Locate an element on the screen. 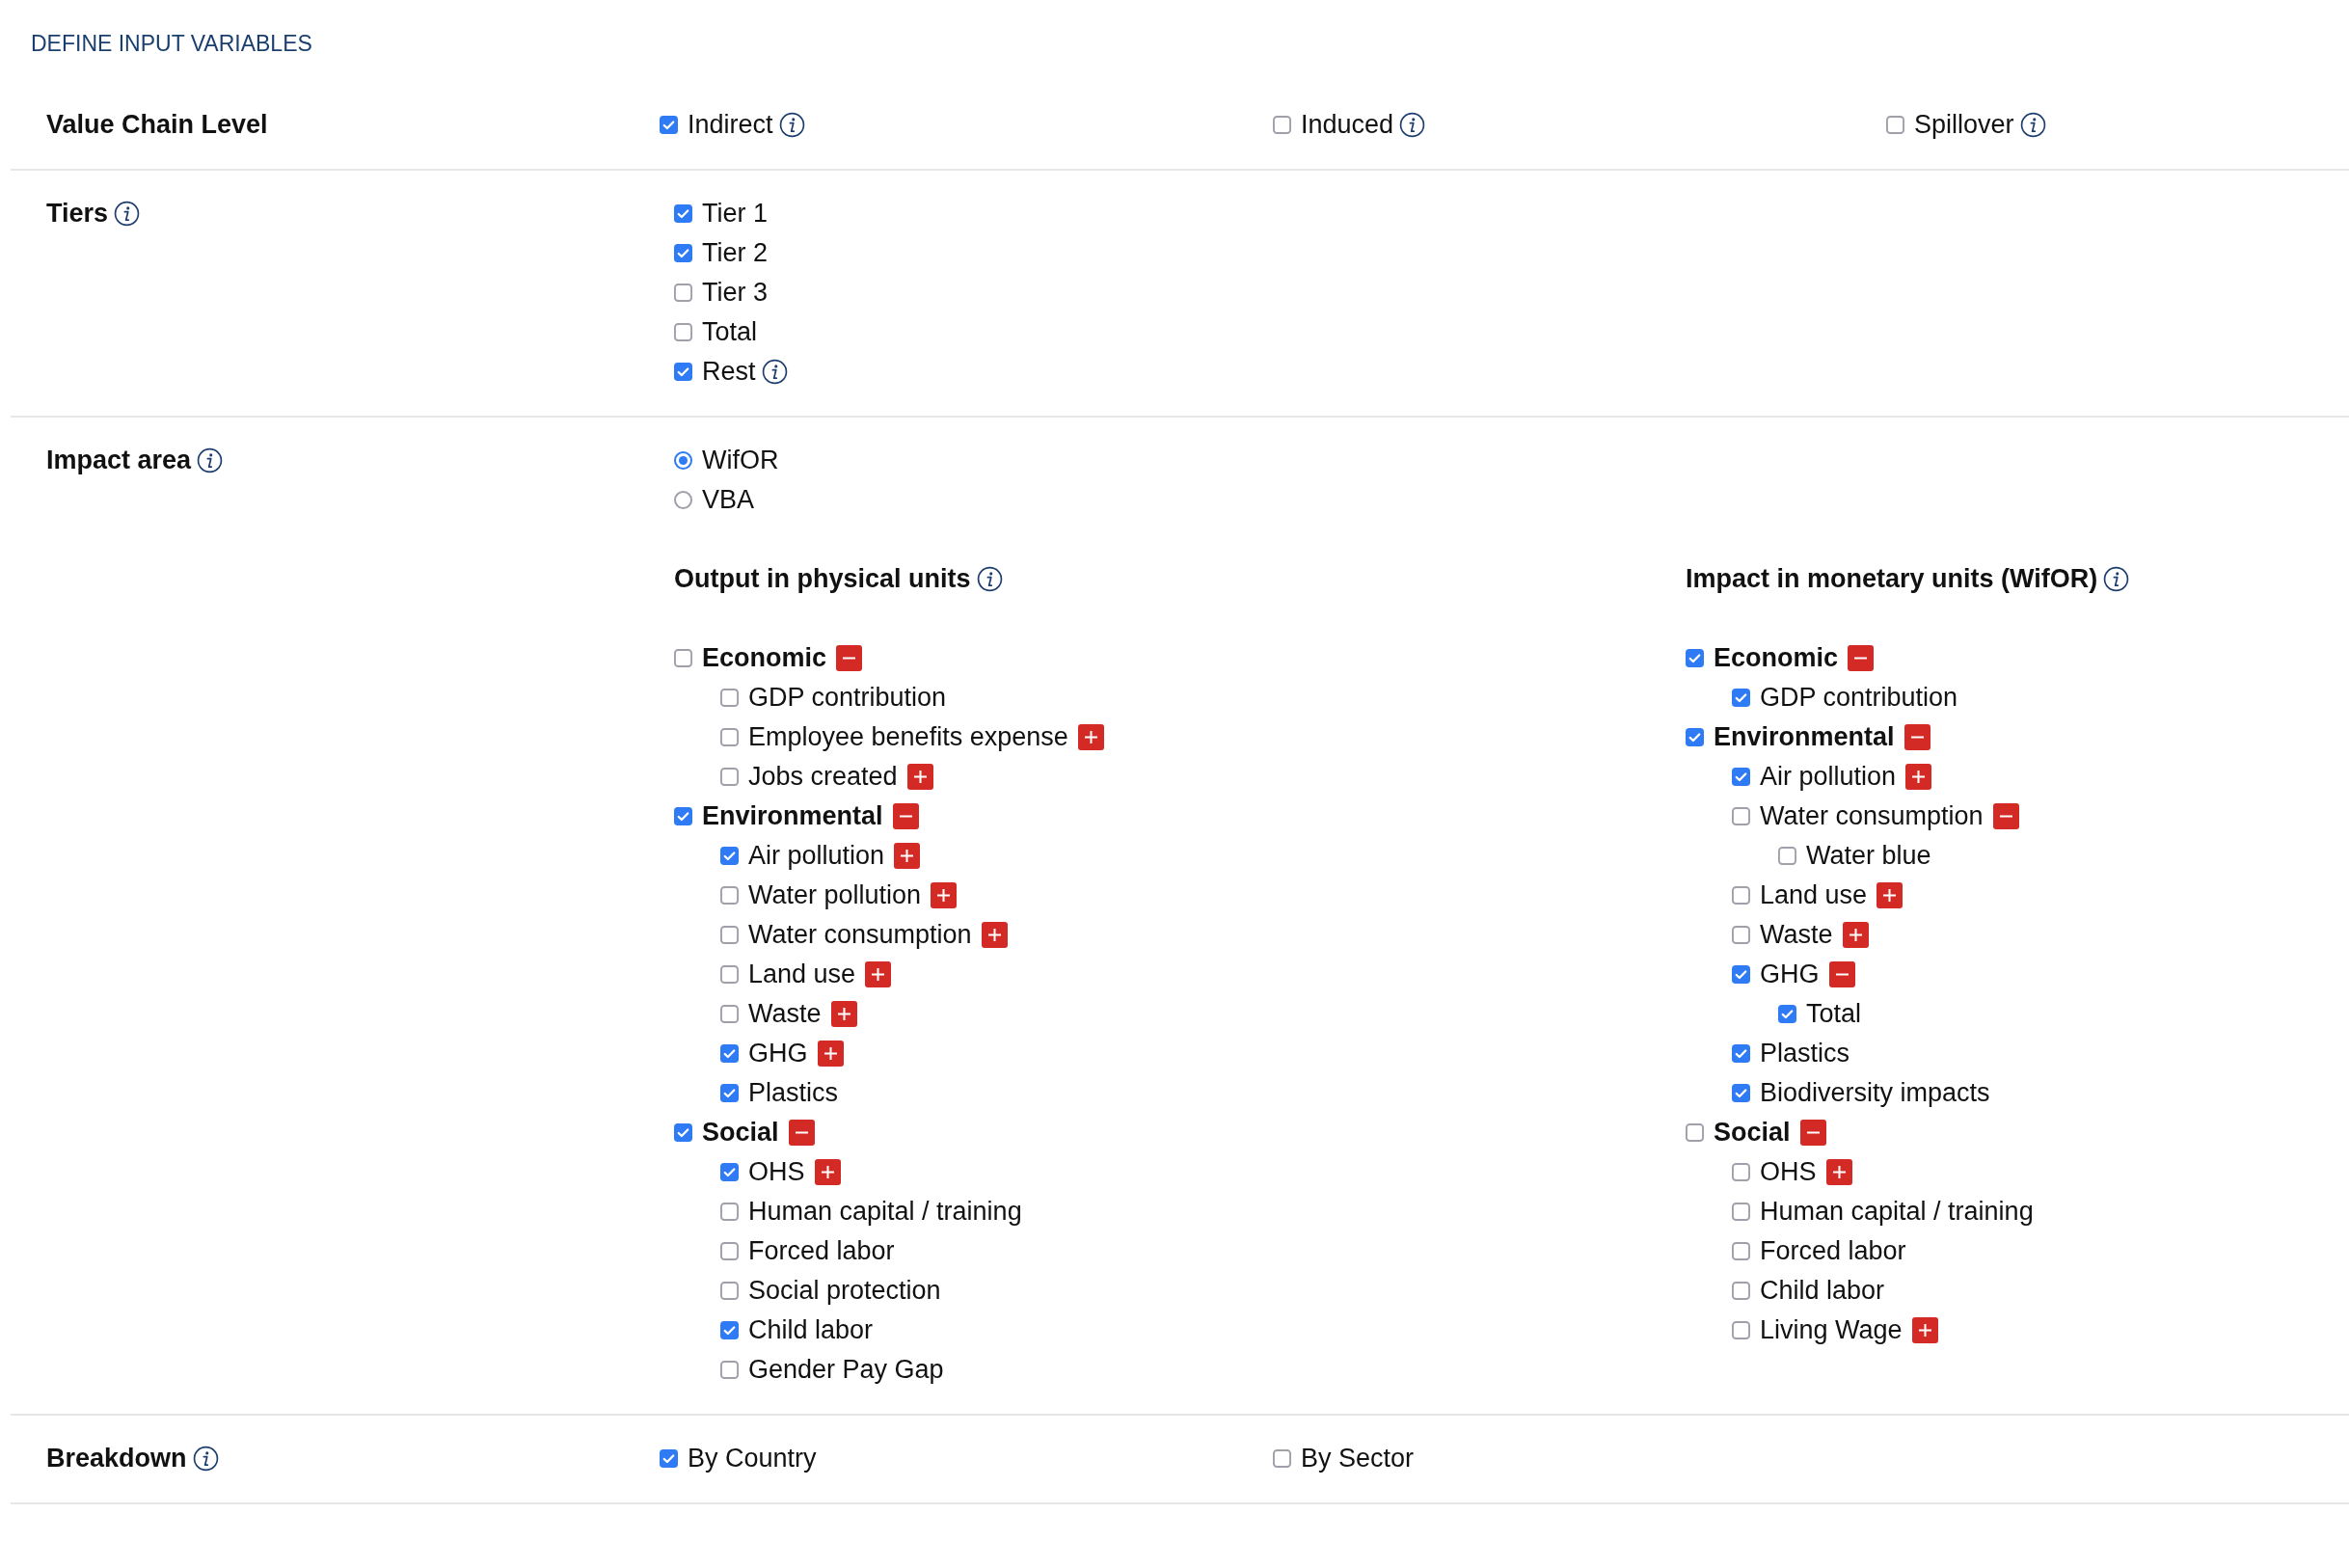 The height and width of the screenshot is (1568, 2349). option-label: Induced is located at coordinates (1347, 125).